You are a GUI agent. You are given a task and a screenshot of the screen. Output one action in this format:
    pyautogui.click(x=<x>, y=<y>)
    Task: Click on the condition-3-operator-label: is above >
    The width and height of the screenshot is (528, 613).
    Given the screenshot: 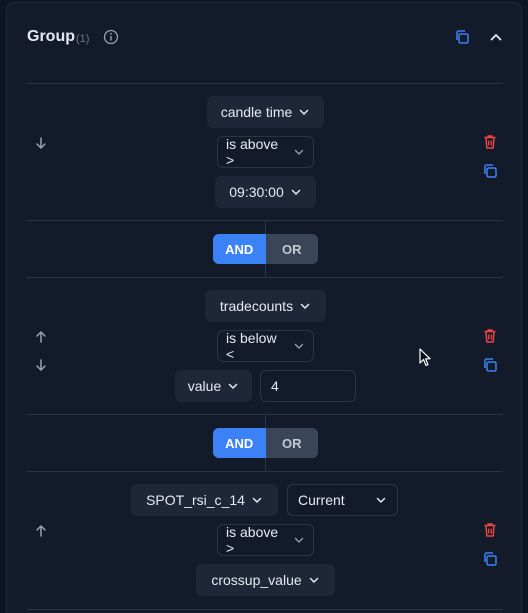 What is the action you would take?
    pyautogui.click(x=252, y=540)
    